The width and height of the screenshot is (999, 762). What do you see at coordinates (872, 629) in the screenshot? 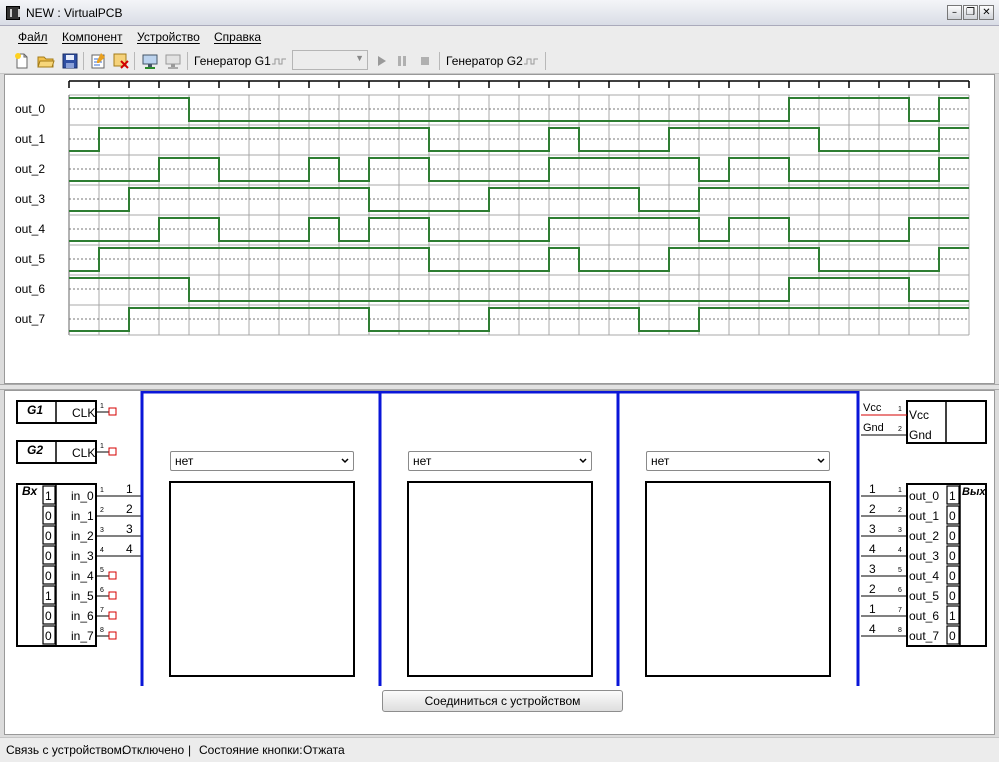
I see `output-wire-label-out_7: 4` at bounding box center [872, 629].